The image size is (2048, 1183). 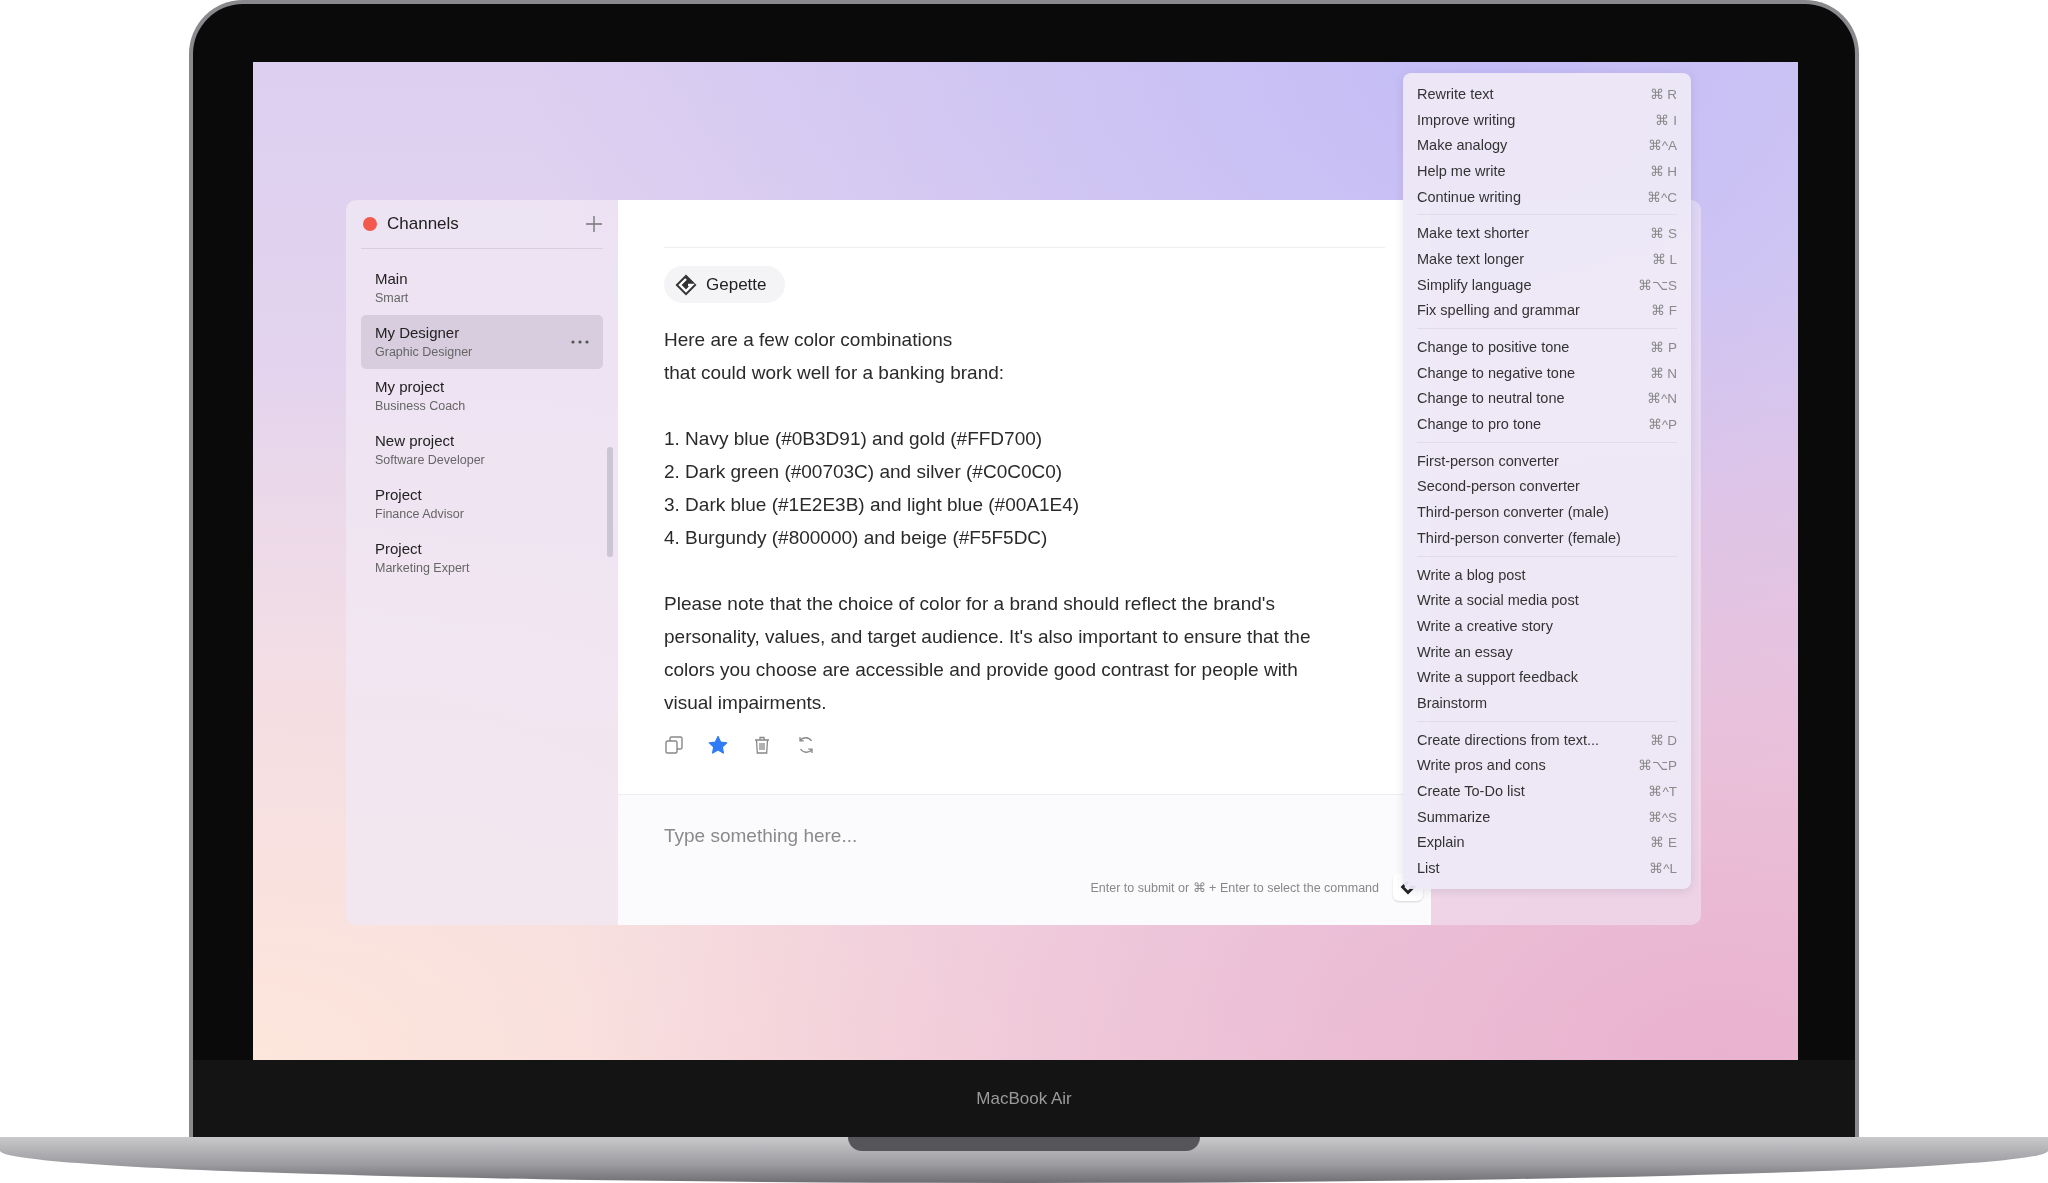 What do you see at coordinates (1547, 347) in the screenshot?
I see `menu-item: Change to positive tone ⌘ P` at bounding box center [1547, 347].